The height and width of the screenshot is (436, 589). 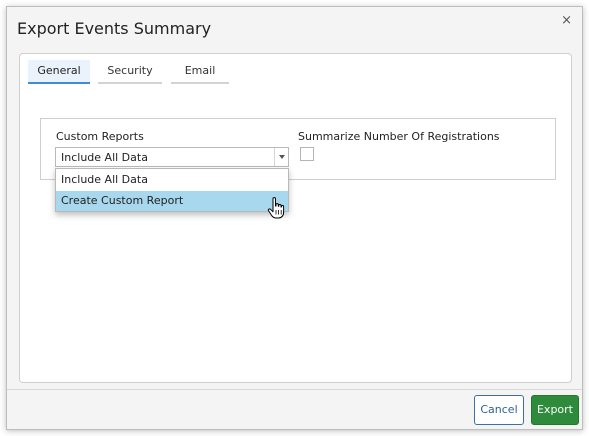 What do you see at coordinates (294, 389) in the screenshot?
I see `footer-divider` at bounding box center [294, 389].